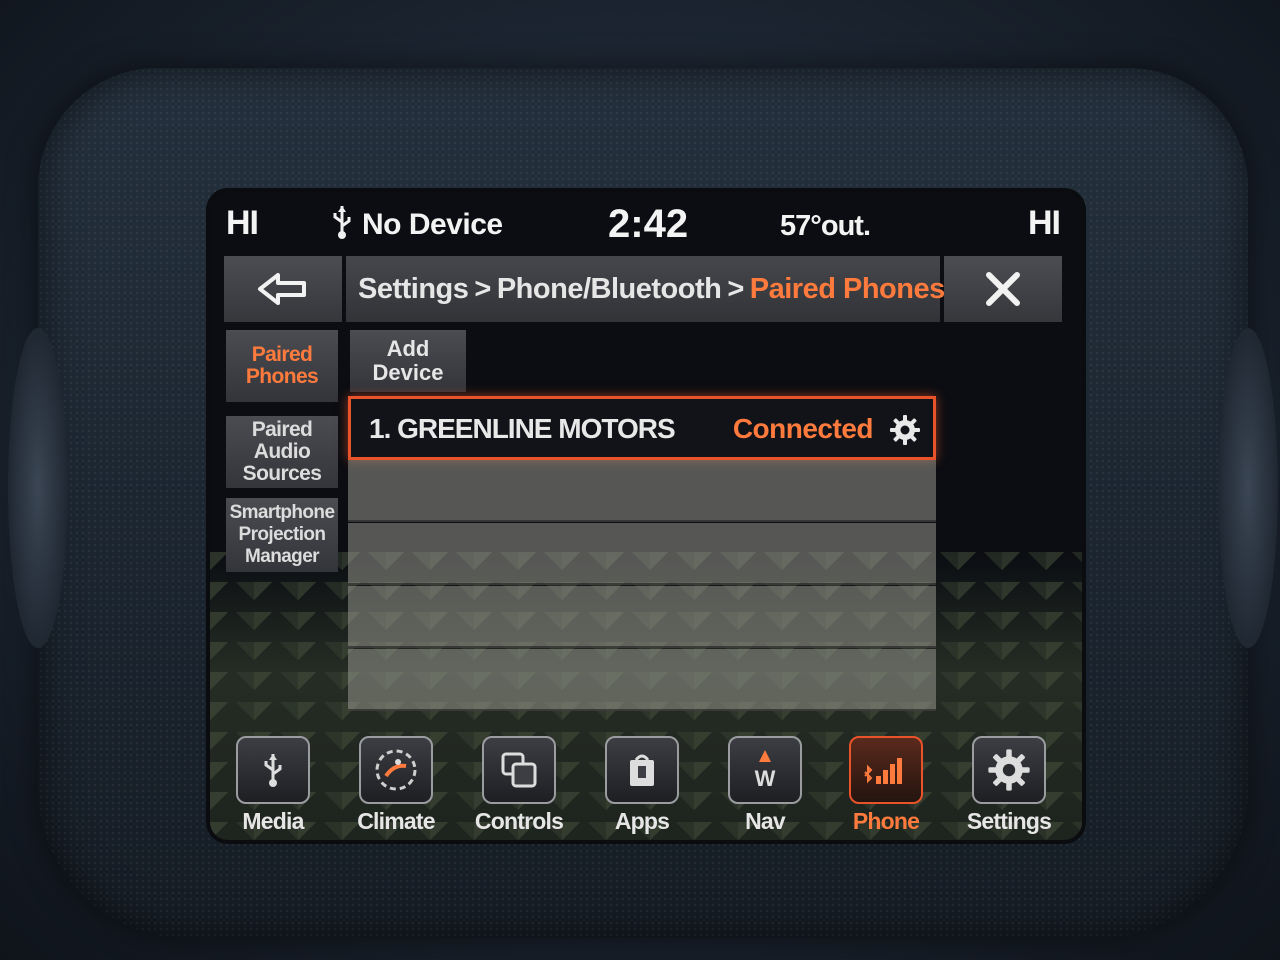 This screenshot has height=960, width=1280. I want to click on apps-icon, so click(642, 770).